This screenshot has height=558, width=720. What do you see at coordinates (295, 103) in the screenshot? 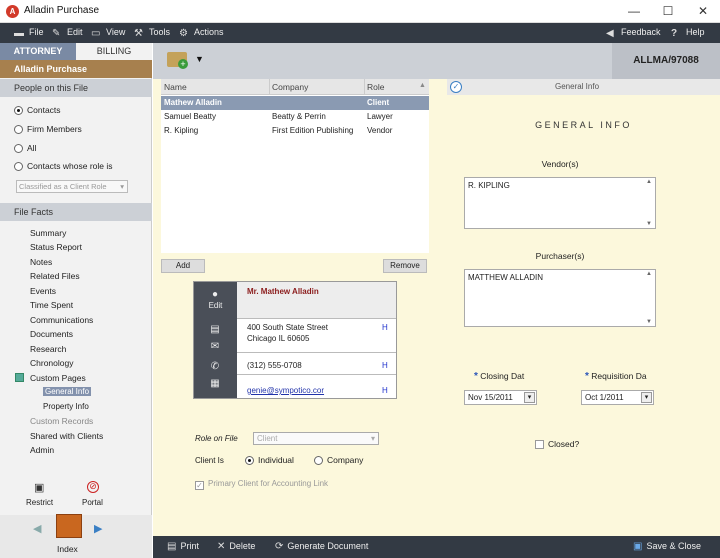
I see `table-row: Mathew Alladin Client` at bounding box center [295, 103].